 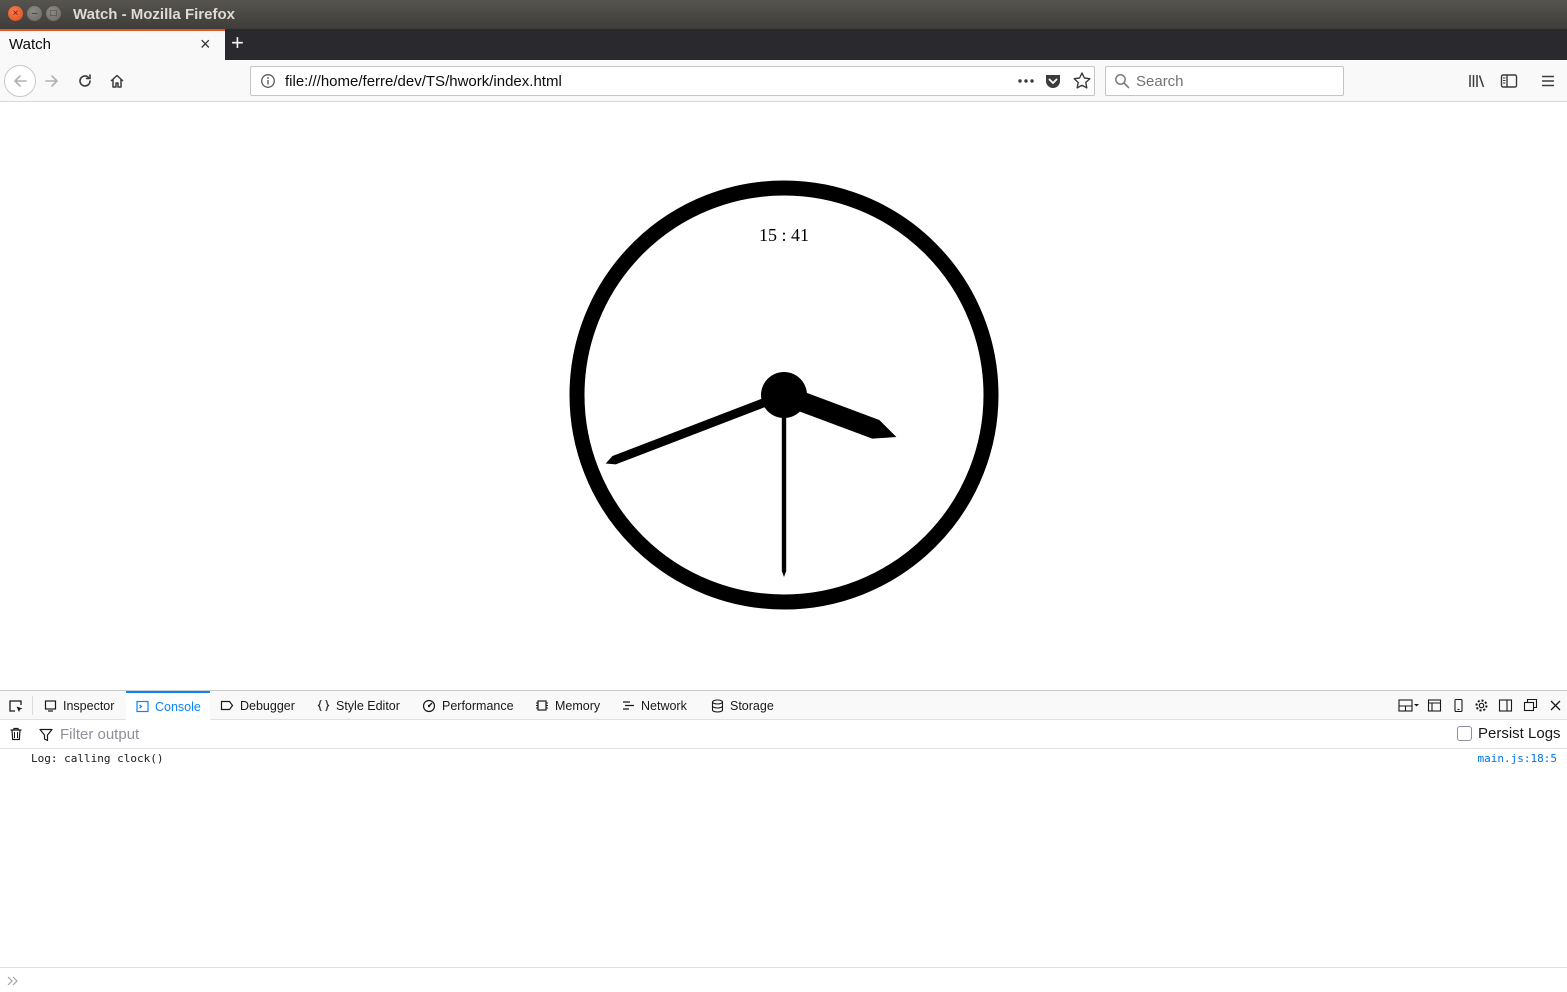 I want to click on tab-debugger-label: Debugger, so click(x=267, y=705).